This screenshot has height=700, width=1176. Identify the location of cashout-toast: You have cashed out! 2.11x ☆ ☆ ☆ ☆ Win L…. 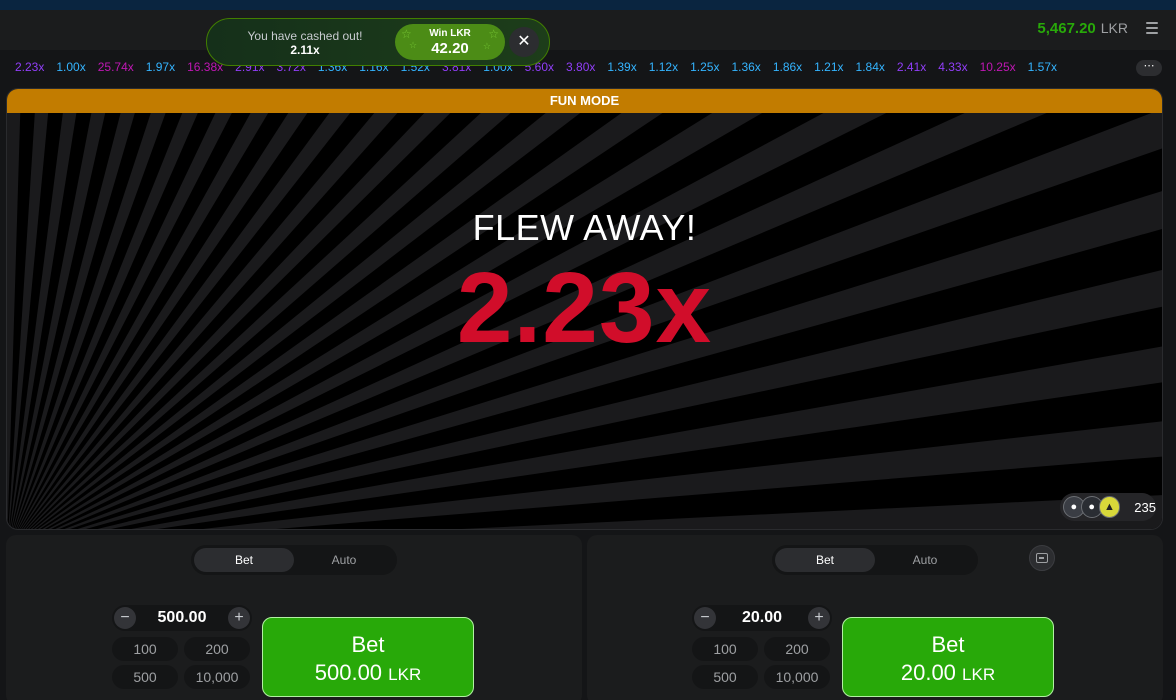
(378, 42).